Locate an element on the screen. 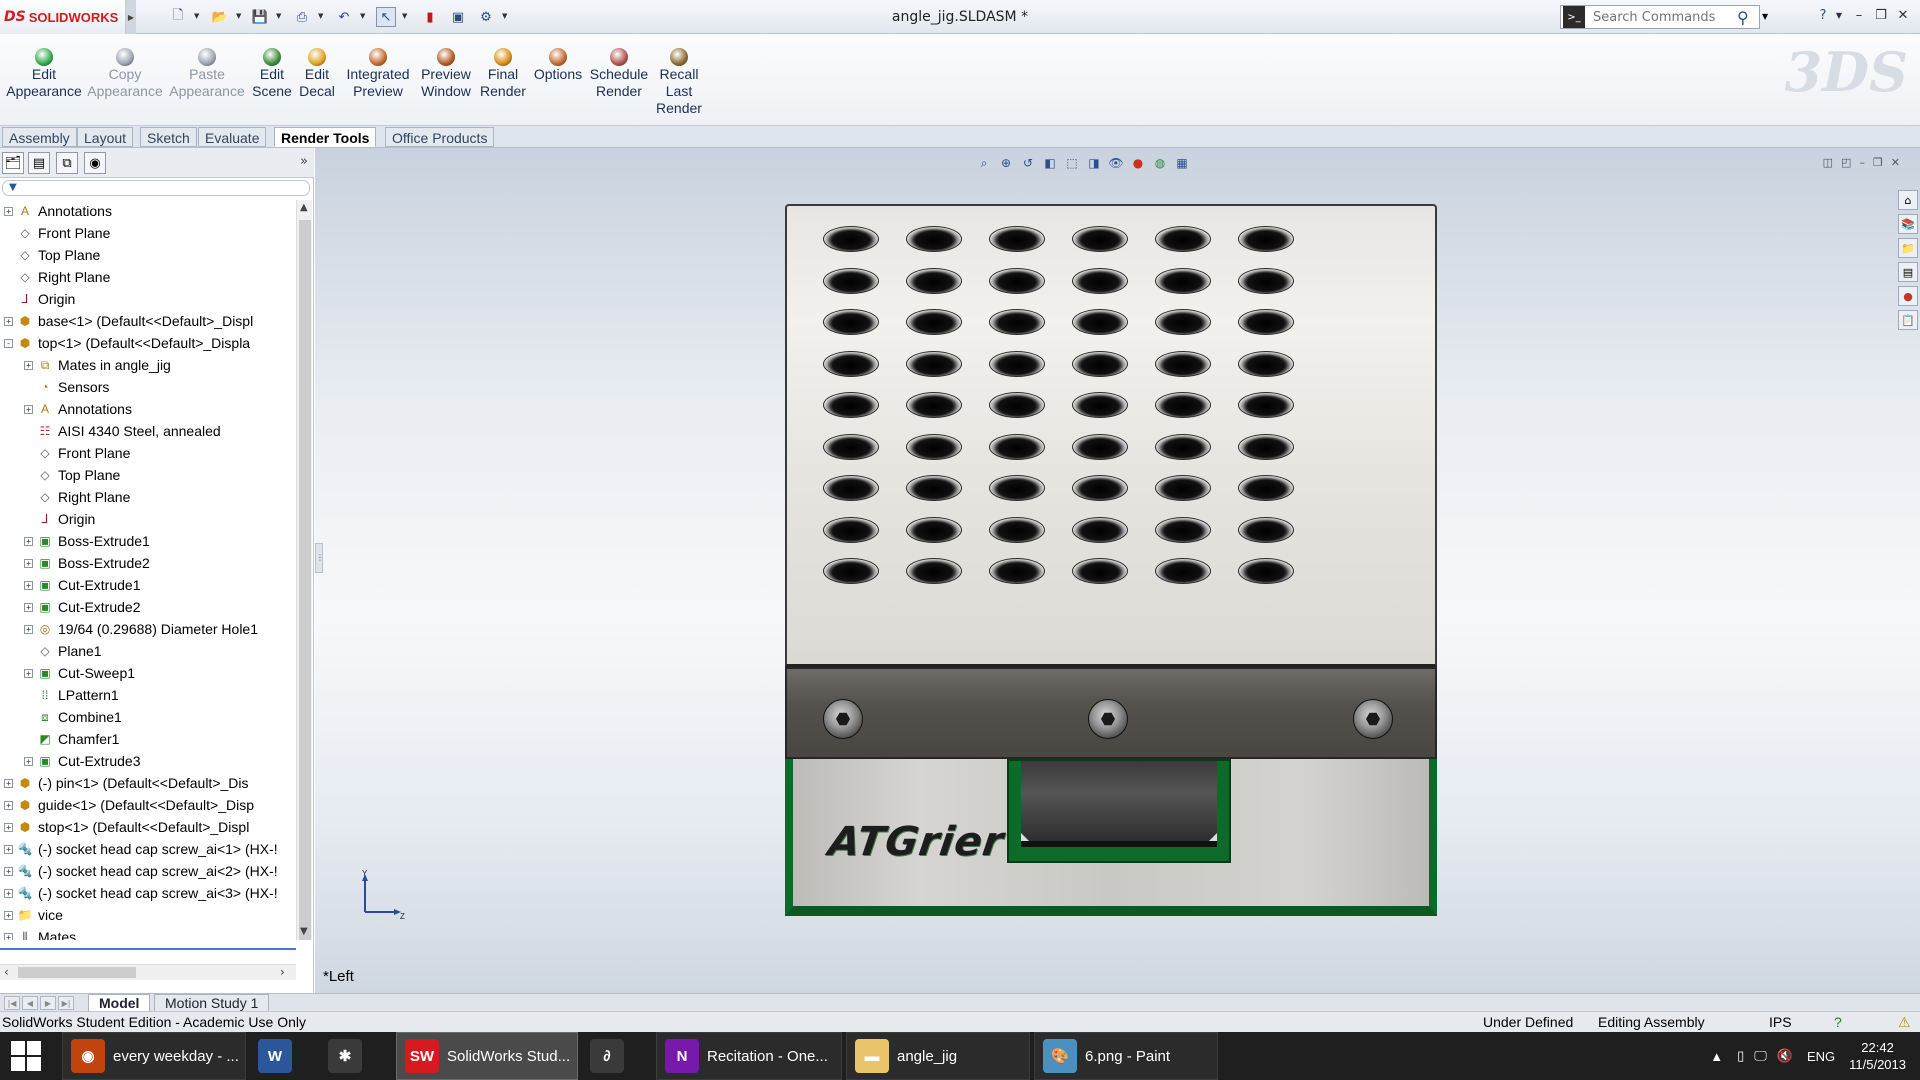 This screenshot has width=1920, height=1080. display-manager-tab-icon: ◉ is located at coordinates (95, 163).